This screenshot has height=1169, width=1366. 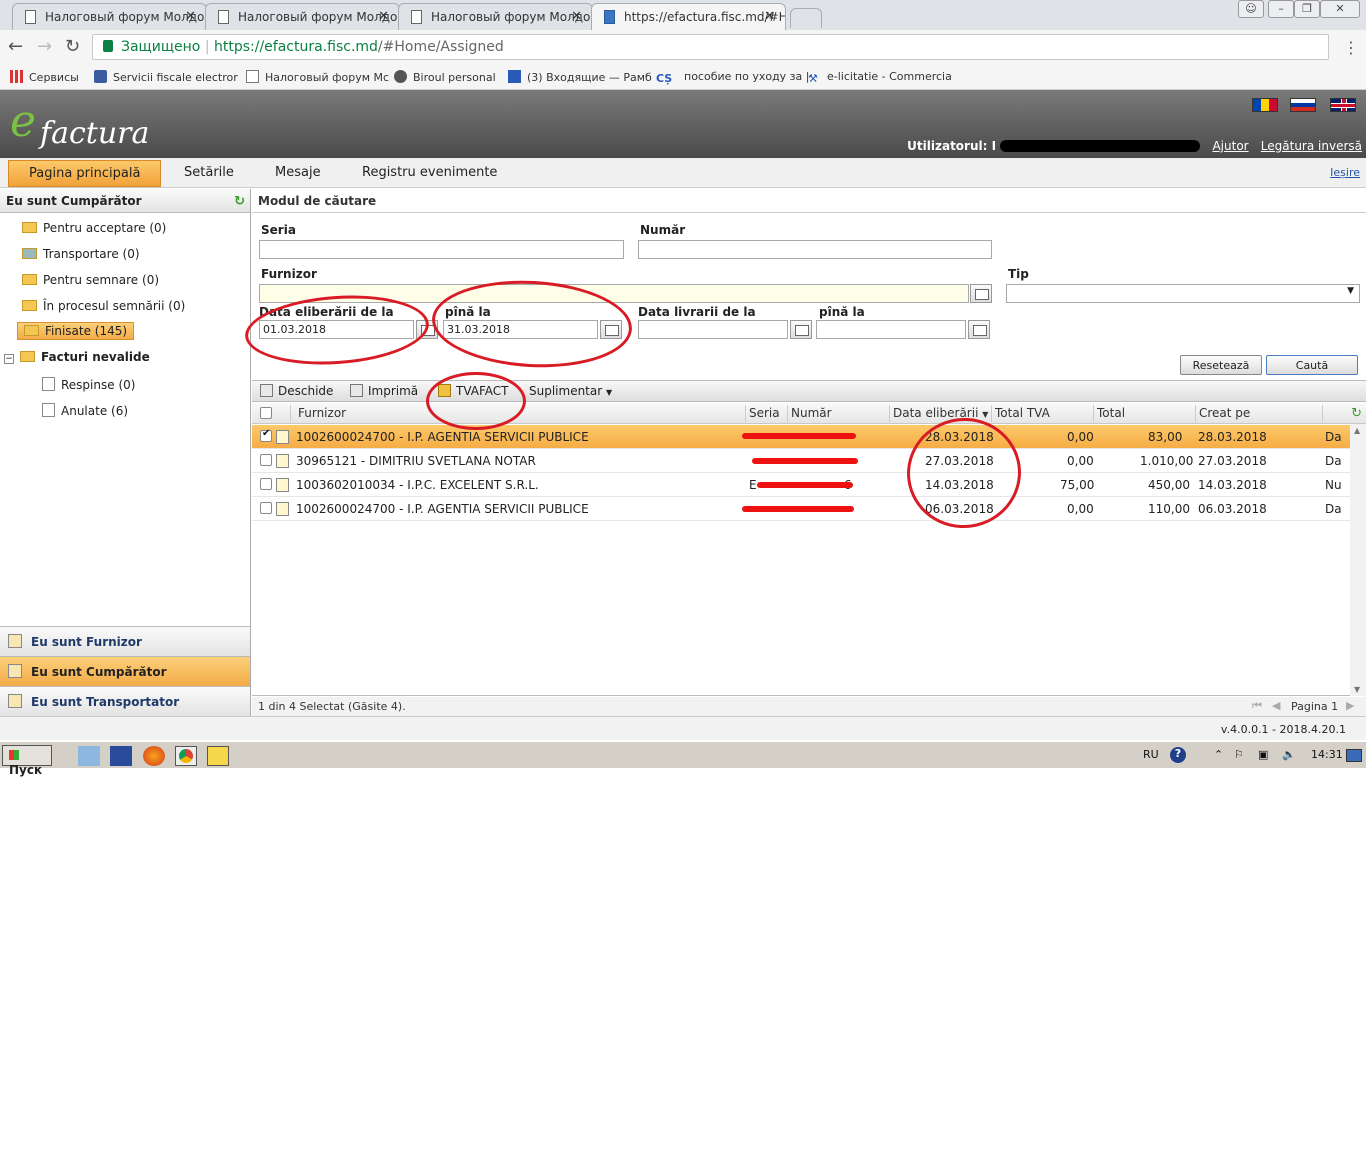 I want to click on profile-icon: ☺, so click(x=1251, y=9).